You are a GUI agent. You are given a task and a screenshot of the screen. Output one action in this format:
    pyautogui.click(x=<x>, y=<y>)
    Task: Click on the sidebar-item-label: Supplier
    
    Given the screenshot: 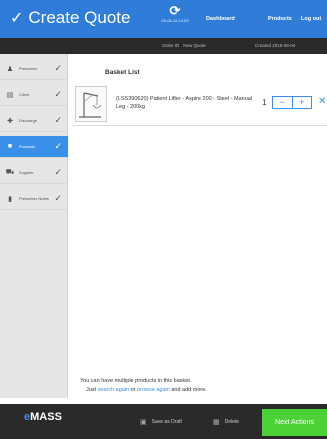 What is the action you would take?
    pyautogui.click(x=26, y=172)
    